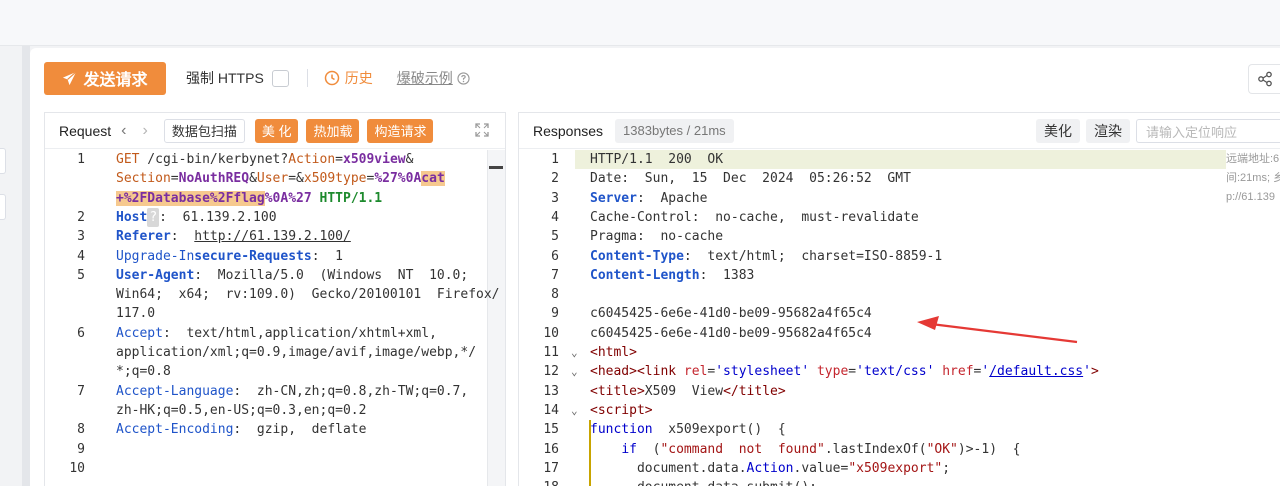 This screenshot has height=486, width=1280. I want to click on code-text: Server: Apache, so click(648, 198).